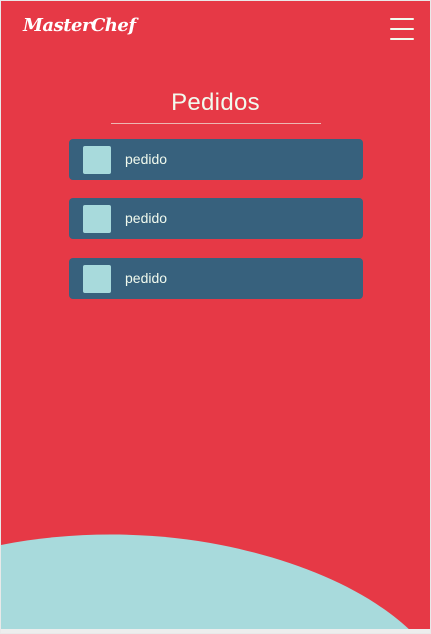 The image size is (431, 634). What do you see at coordinates (215, 102) in the screenshot?
I see `page-title: Pedidos` at bounding box center [215, 102].